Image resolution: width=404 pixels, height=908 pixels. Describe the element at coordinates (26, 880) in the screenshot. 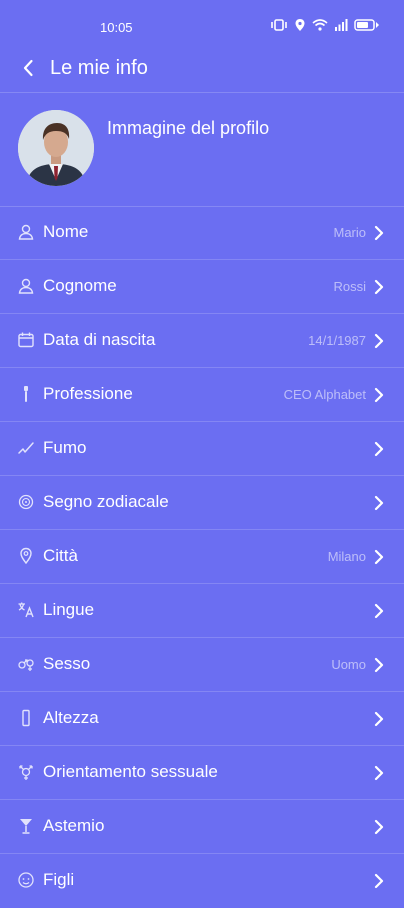

I see `baby-icon` at that location.